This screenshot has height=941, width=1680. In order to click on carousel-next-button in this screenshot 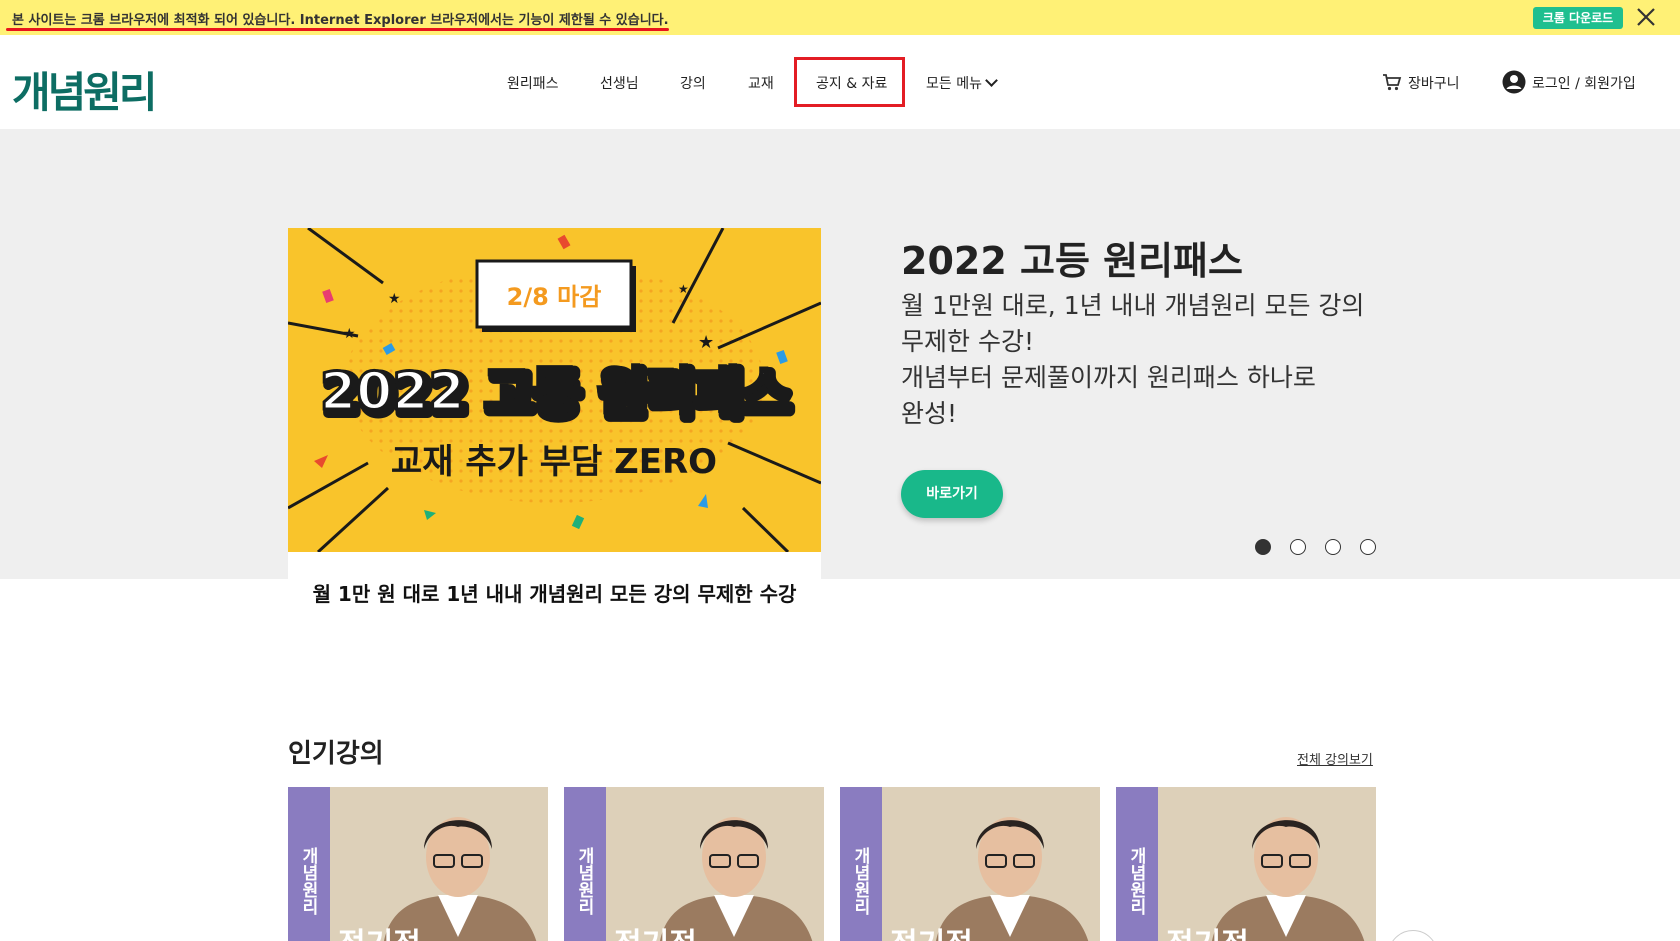, I will do `click(1413, 935)`.